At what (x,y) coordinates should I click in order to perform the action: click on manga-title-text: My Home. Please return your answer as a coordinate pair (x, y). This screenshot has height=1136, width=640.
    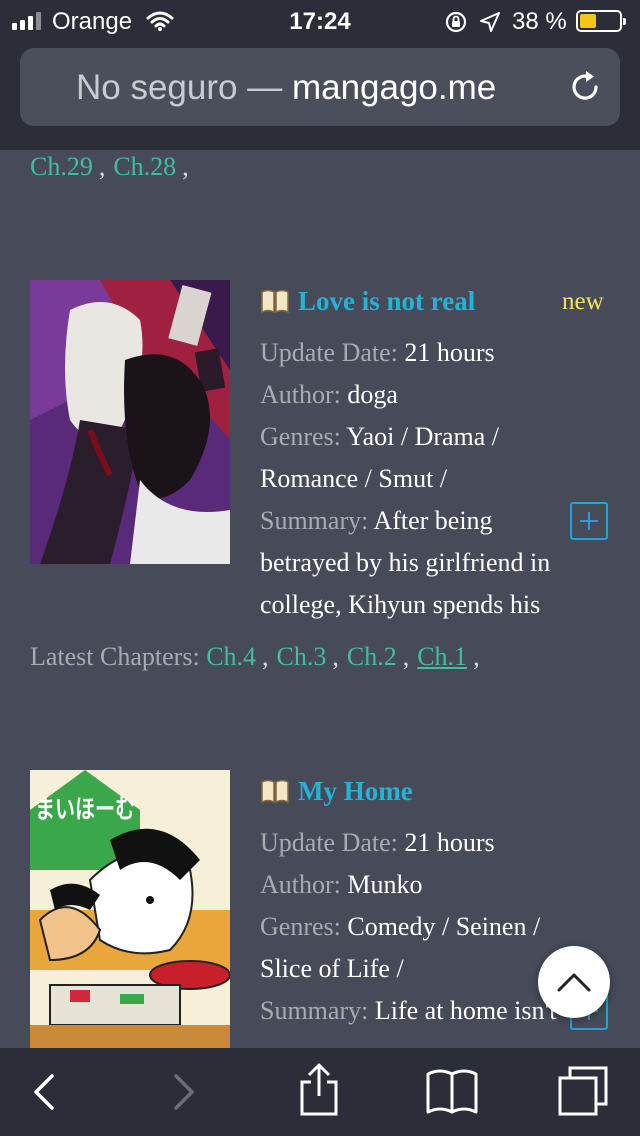
    Looking at the image, I should click on (355, 791).